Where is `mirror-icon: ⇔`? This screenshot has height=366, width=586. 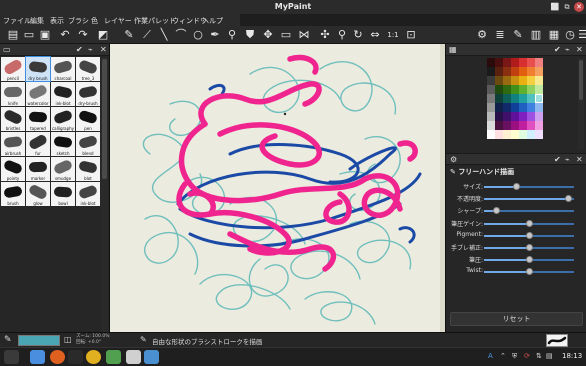 mirror-icon: ⇔ is located at coordinates (375, 35).